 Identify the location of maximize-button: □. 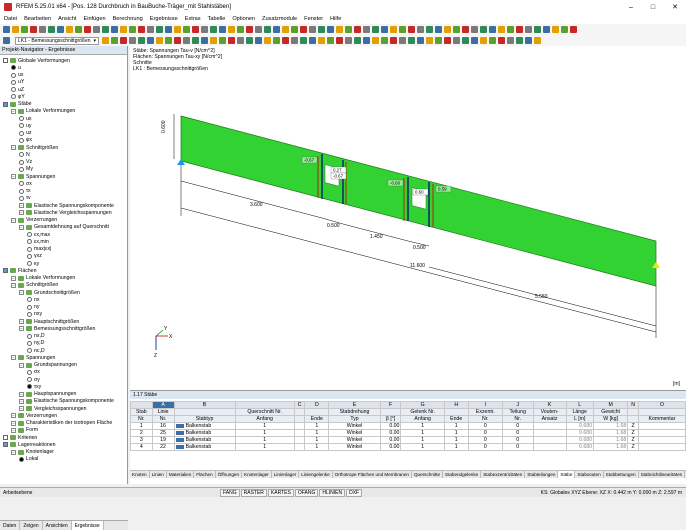
(653, 7).